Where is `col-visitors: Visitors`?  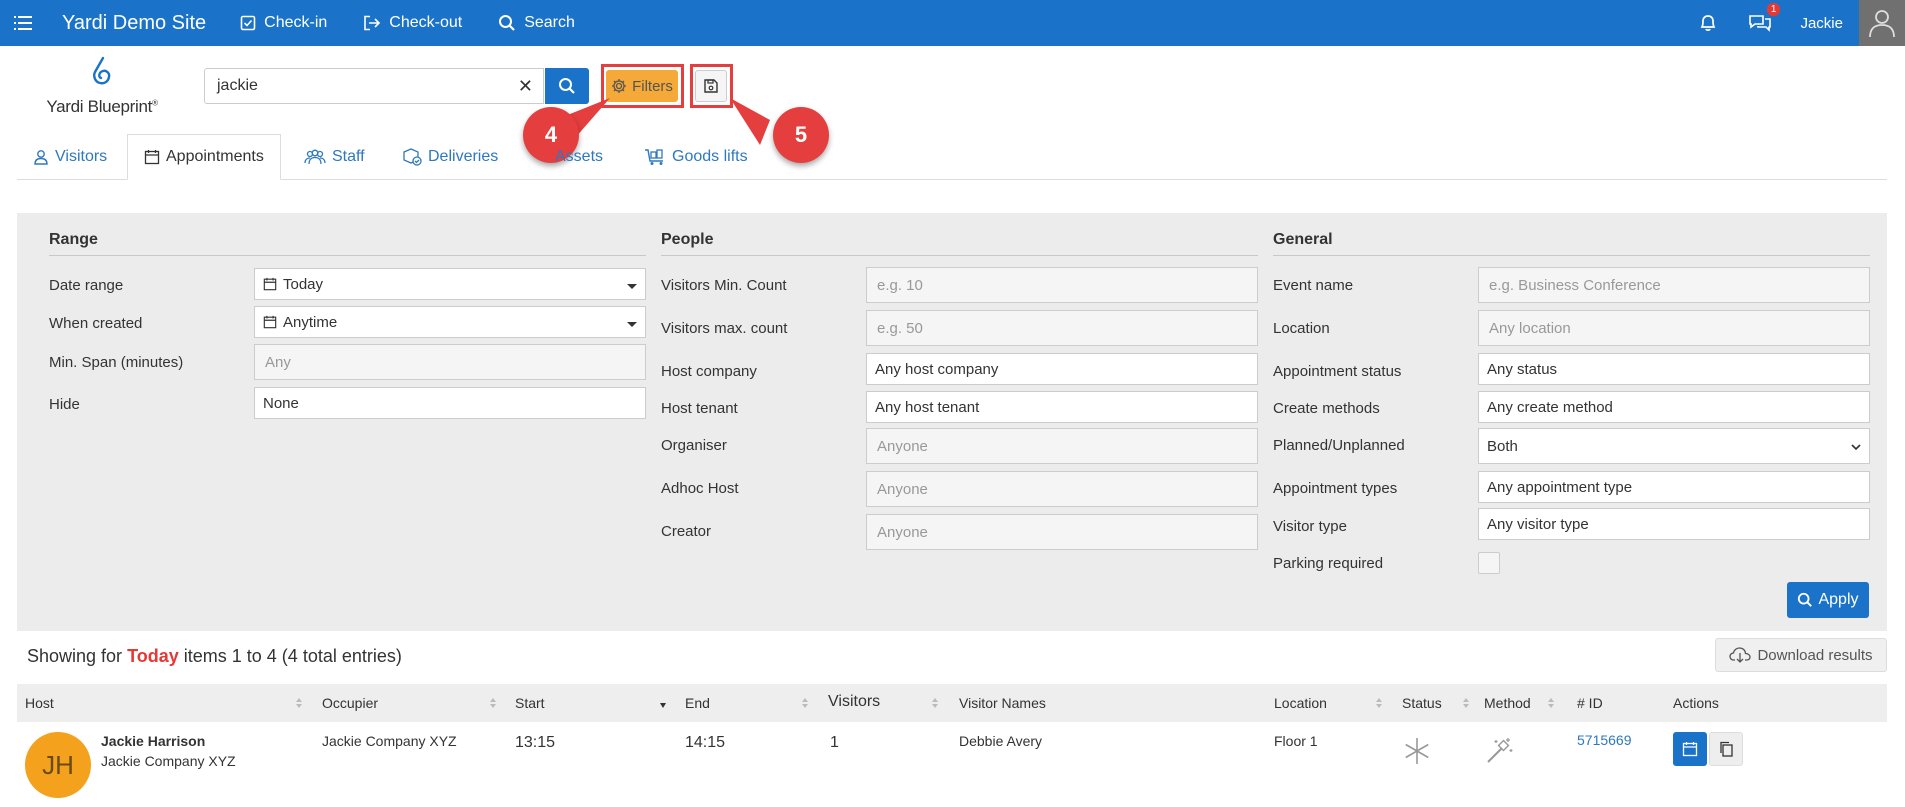
col-visitors: Visitors is located at coordinates (854, 702).